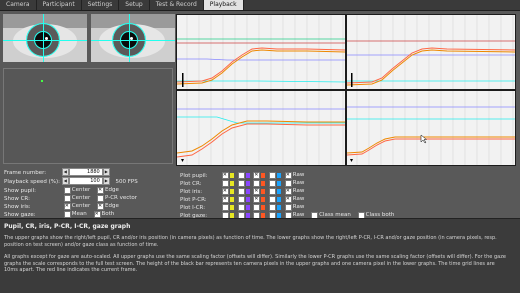 The height and width of the screenshot is (293, 520). Describe the element at coordinates (247, 215) in the screenshot. I see `plot-gaze-series2-swatch` at that location.